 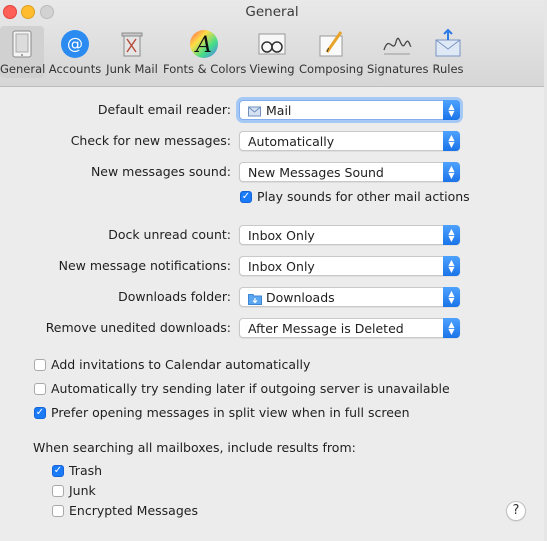 What do you see at coordinates (316, 172) in the screenshot?
I see `new-sound-value: New Messages Sound` at bounding box center [316, 172].